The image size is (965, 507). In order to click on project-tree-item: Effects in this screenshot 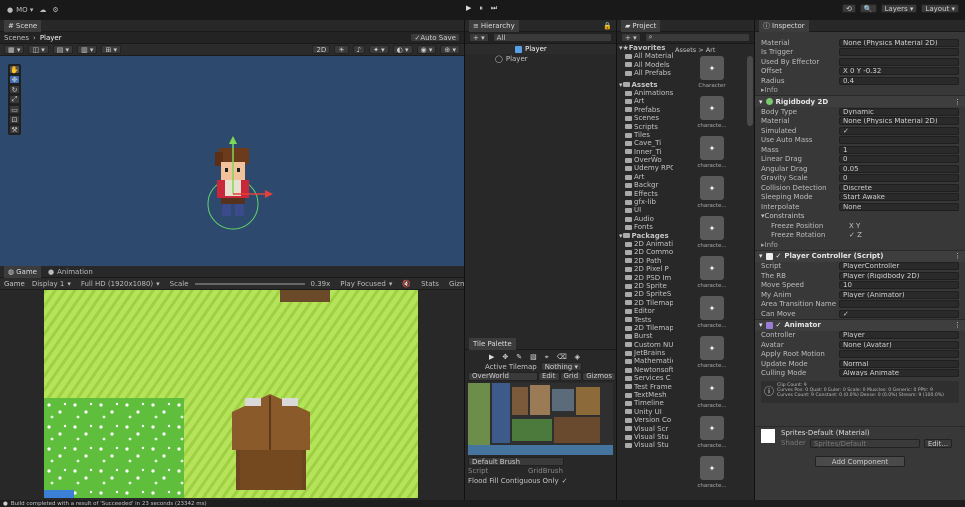, I will do `click(646, 194)`.